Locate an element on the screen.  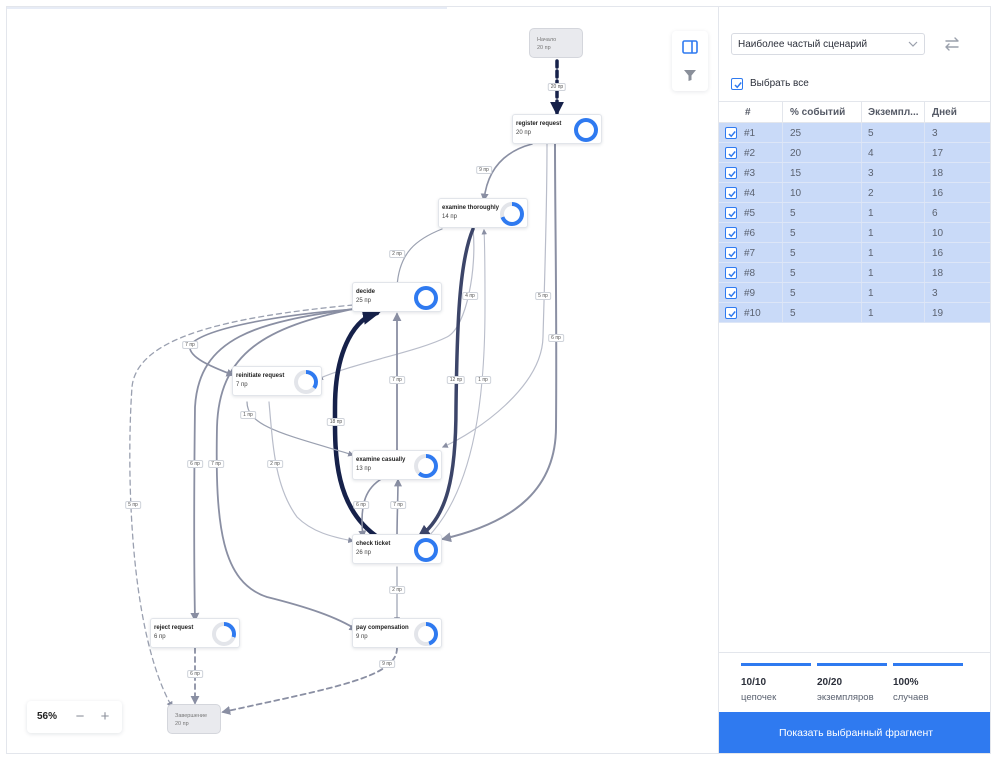
cell-events: 25 is located at coordinates (796, 133).